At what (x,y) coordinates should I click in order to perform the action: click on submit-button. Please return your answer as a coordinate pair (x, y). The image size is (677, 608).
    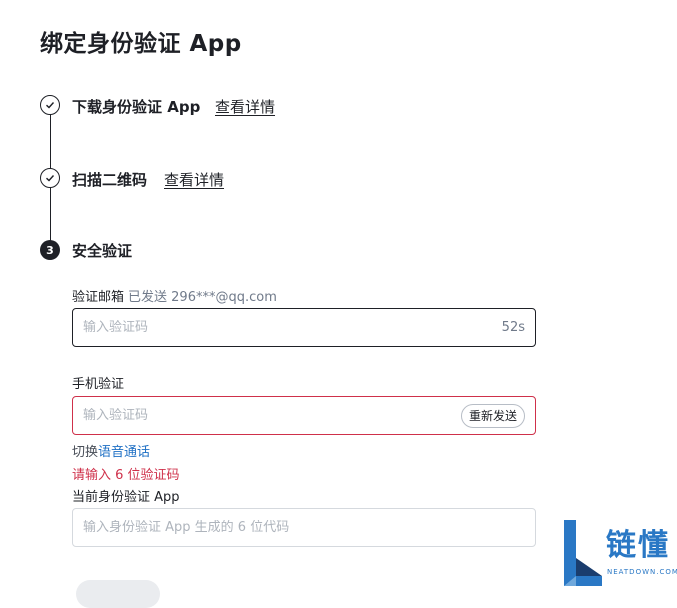
    Looking at the image, I should click on (118, 594).